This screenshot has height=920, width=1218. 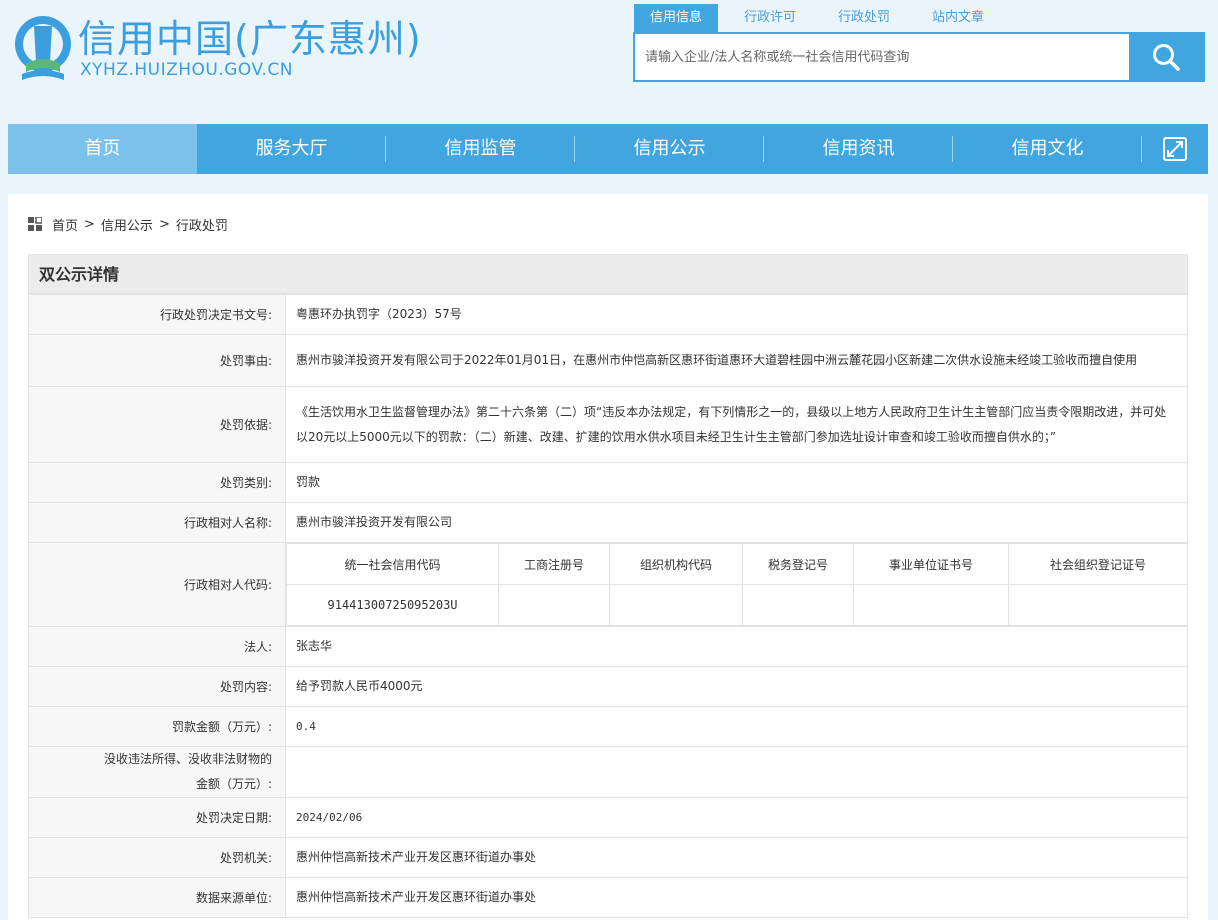 I want to click on table-row: 处罚机关: 惠州仲恺高新技术产业开发区惠环街道办事处, so click(x=608, y=857).